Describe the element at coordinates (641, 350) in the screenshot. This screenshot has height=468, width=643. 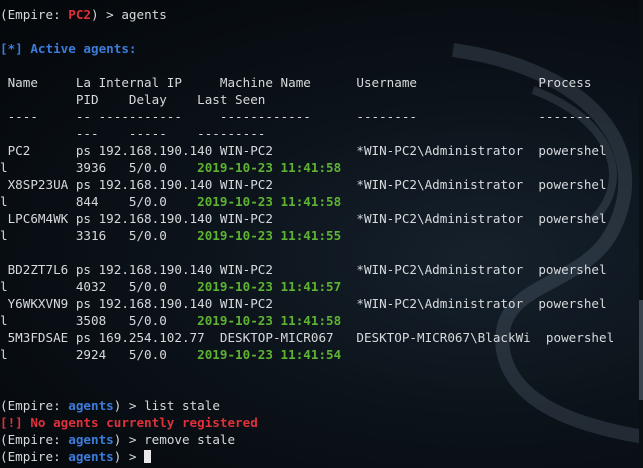
I see `scrollbar-thumb` at that location.